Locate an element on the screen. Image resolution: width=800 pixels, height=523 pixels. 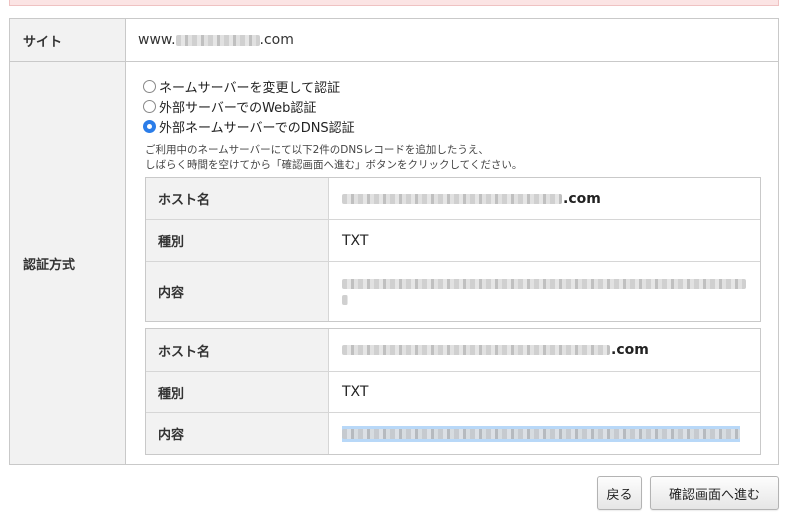
option-web-auth: 外部サーバーでのWeb認証 is located at coordinates (249, 106).